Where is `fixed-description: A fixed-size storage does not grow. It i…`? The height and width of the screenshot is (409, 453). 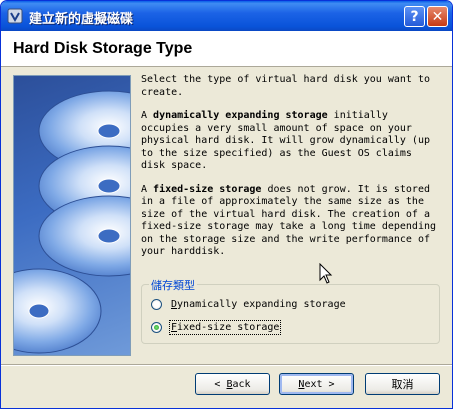 fixed-description: A fixed-size storage does not grow. It i… is located at coordinates (289, 220).